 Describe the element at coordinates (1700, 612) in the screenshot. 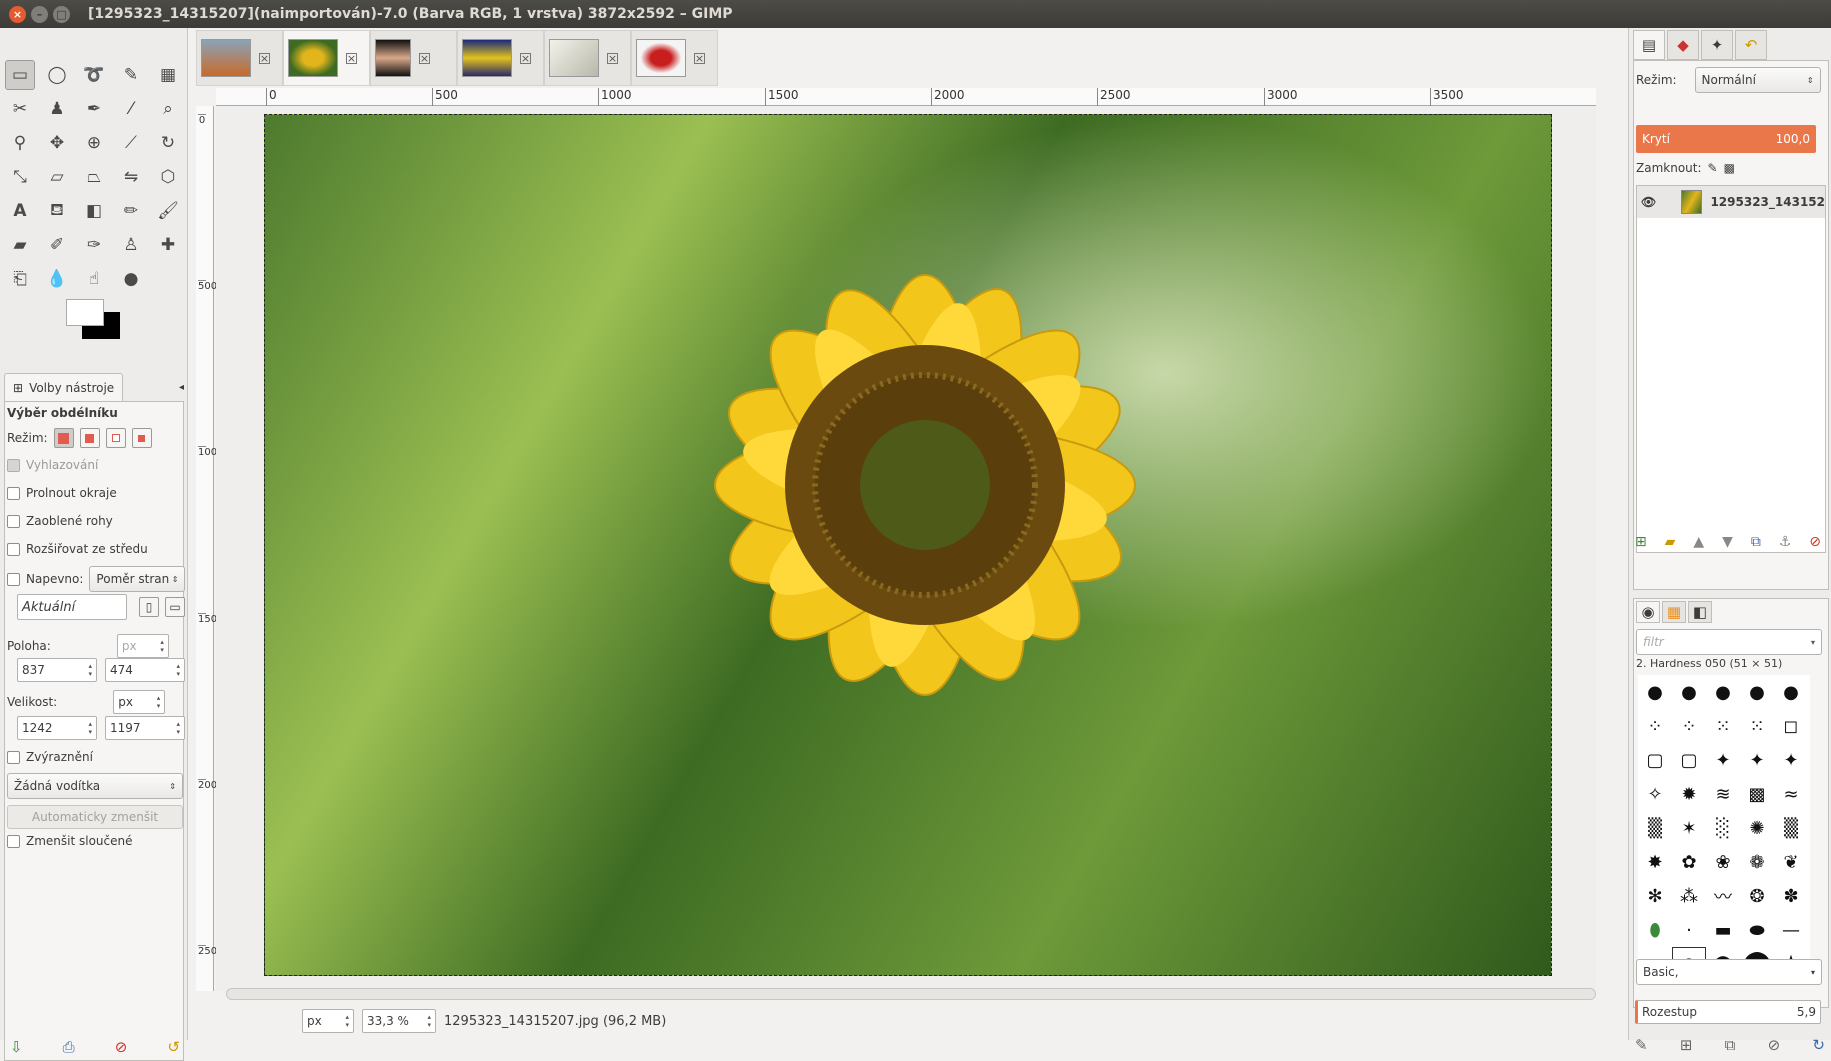

I see `gradients-tab-icon: ◧` at that location.